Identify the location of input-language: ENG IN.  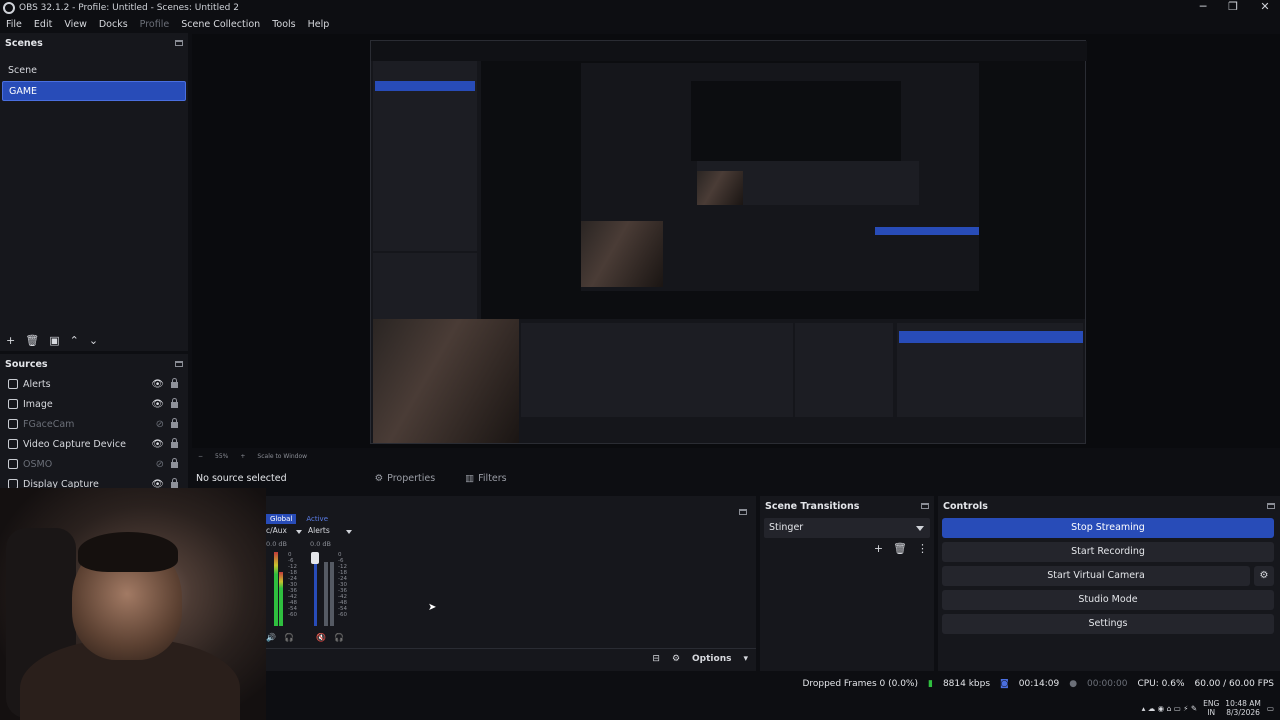
(1211, 708).